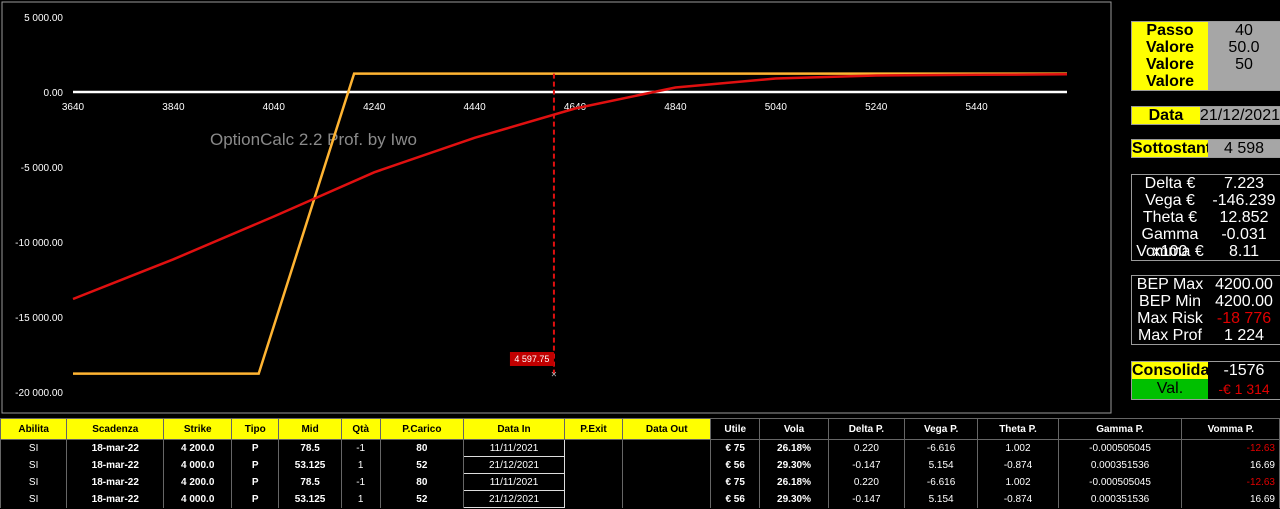 This screenshot has height=509, width=1280. Describe the element at coordinates (735, 465) in the screenshot. I see `table-cell: € 56` at that location.